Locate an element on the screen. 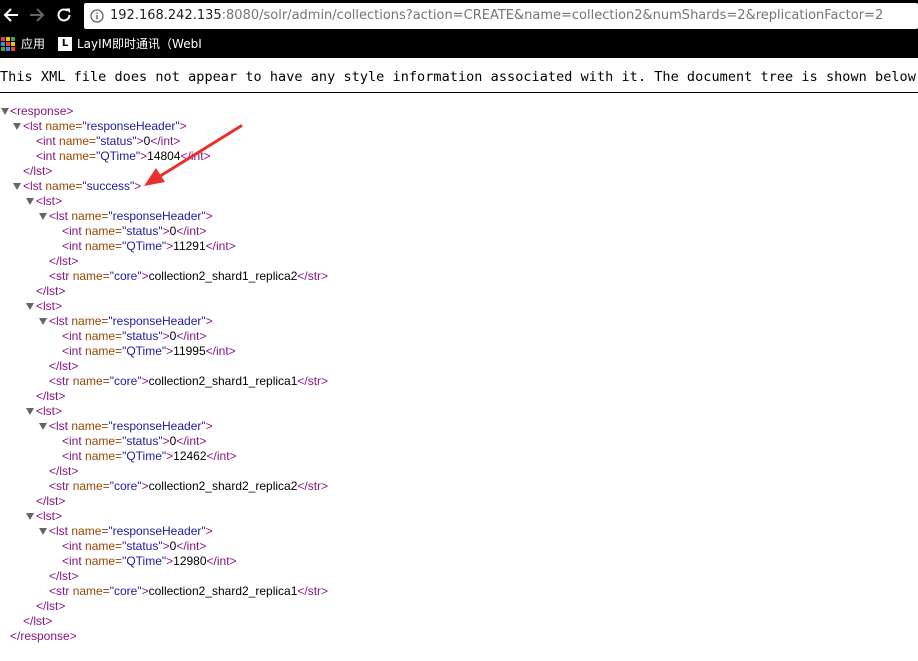  xml-line-response-open: <response> is located at coordinates (36, 111).